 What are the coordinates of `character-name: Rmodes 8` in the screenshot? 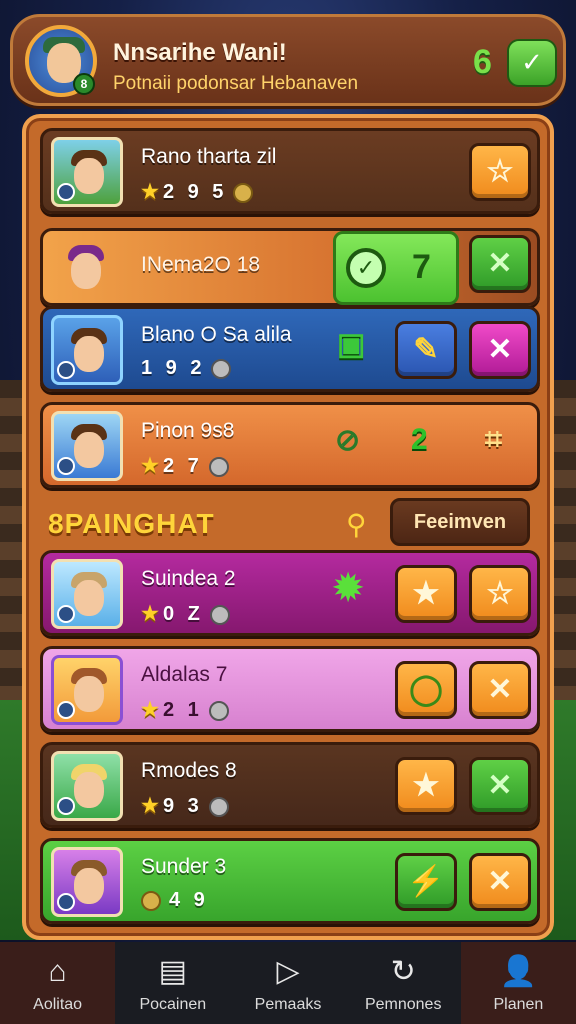 It's located at (189, 770).